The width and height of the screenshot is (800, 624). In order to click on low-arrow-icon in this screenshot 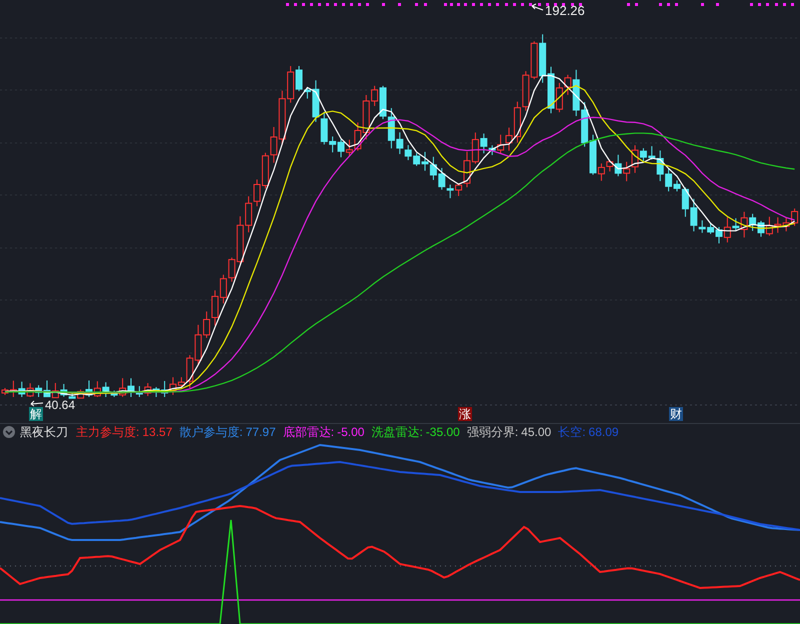, I will do `click(37, 403)`.